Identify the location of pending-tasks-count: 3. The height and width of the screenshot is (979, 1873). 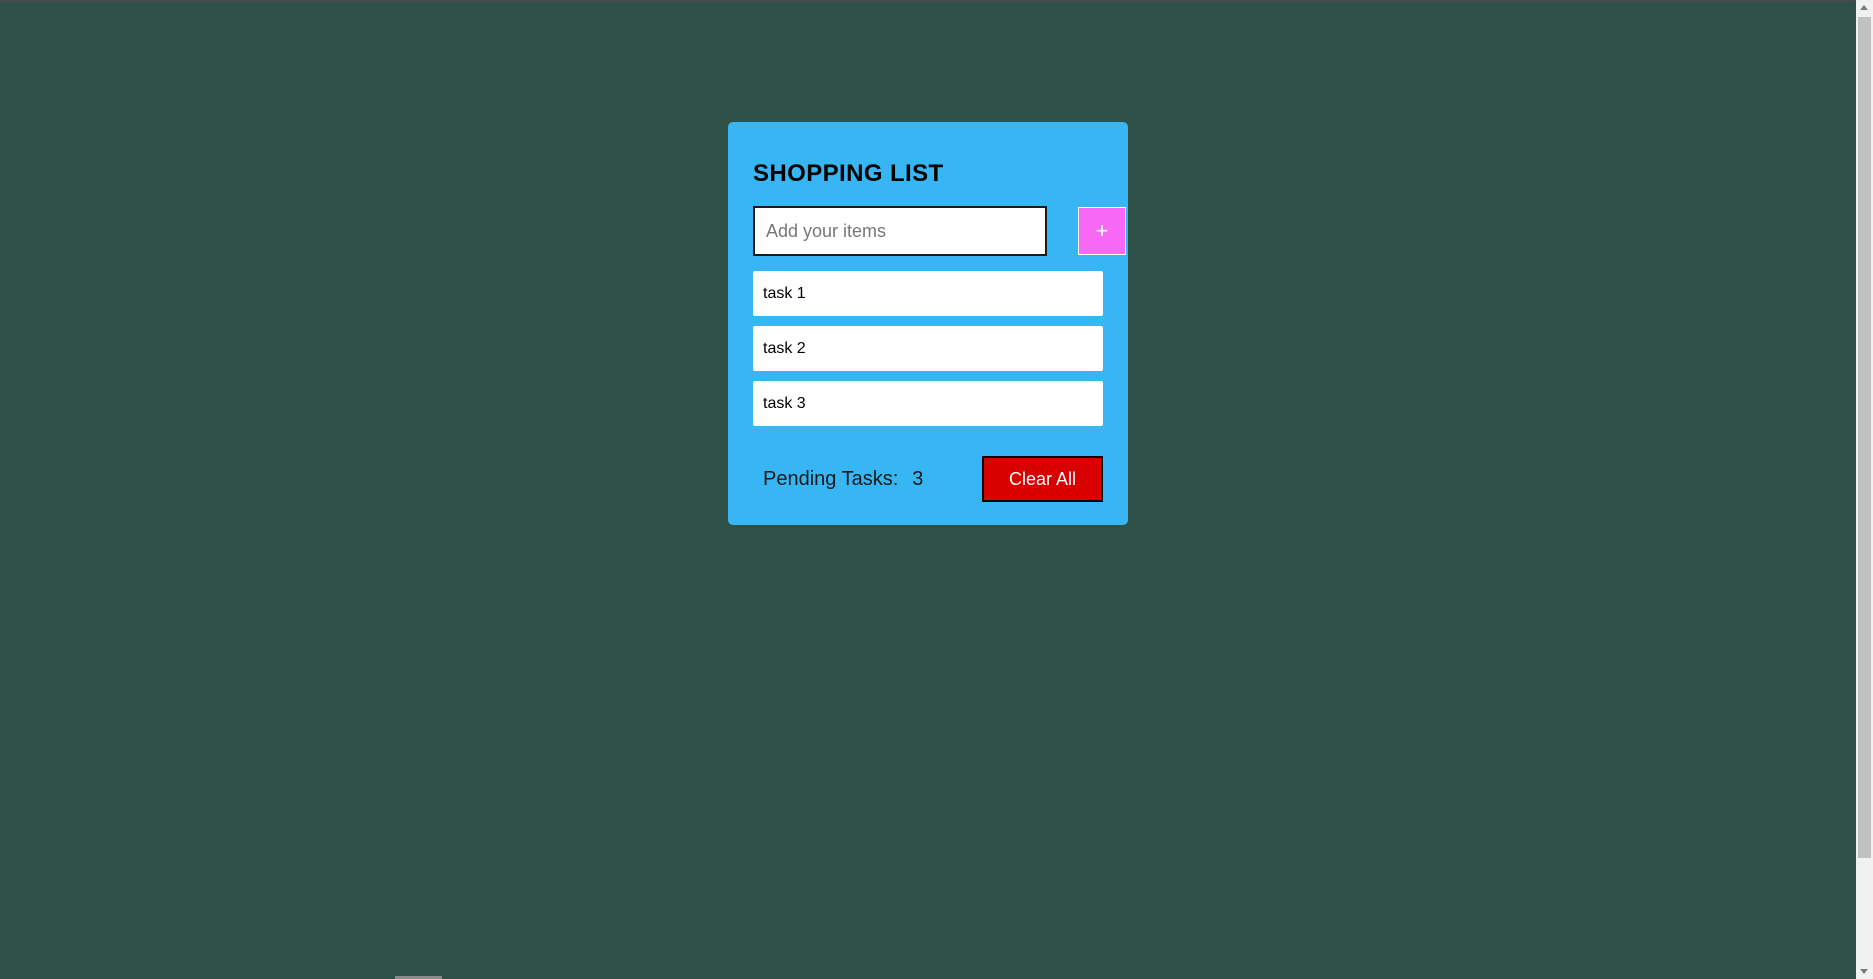
(918, 479).